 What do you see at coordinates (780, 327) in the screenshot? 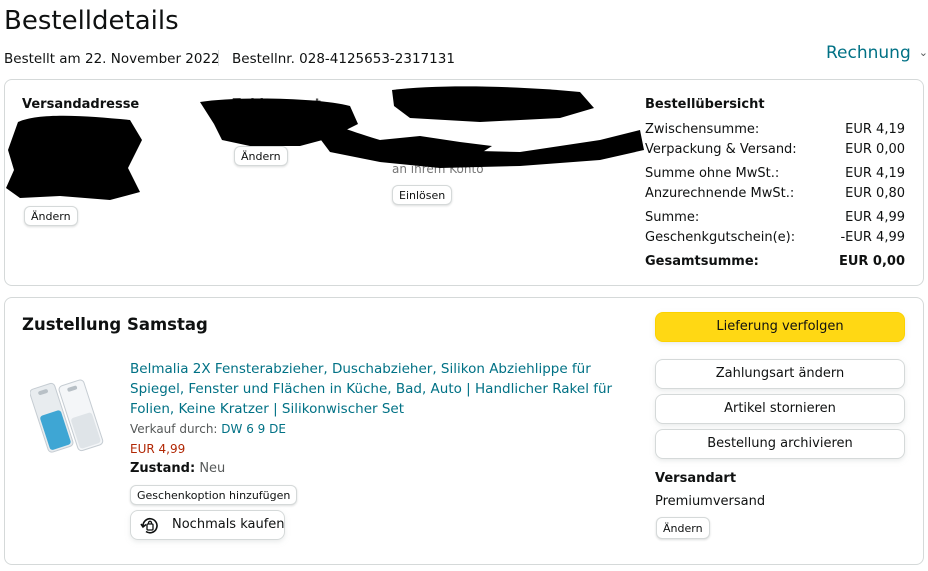
I see `track-package-button: Lieferung verfolgen` at bounding box center [780, 327].